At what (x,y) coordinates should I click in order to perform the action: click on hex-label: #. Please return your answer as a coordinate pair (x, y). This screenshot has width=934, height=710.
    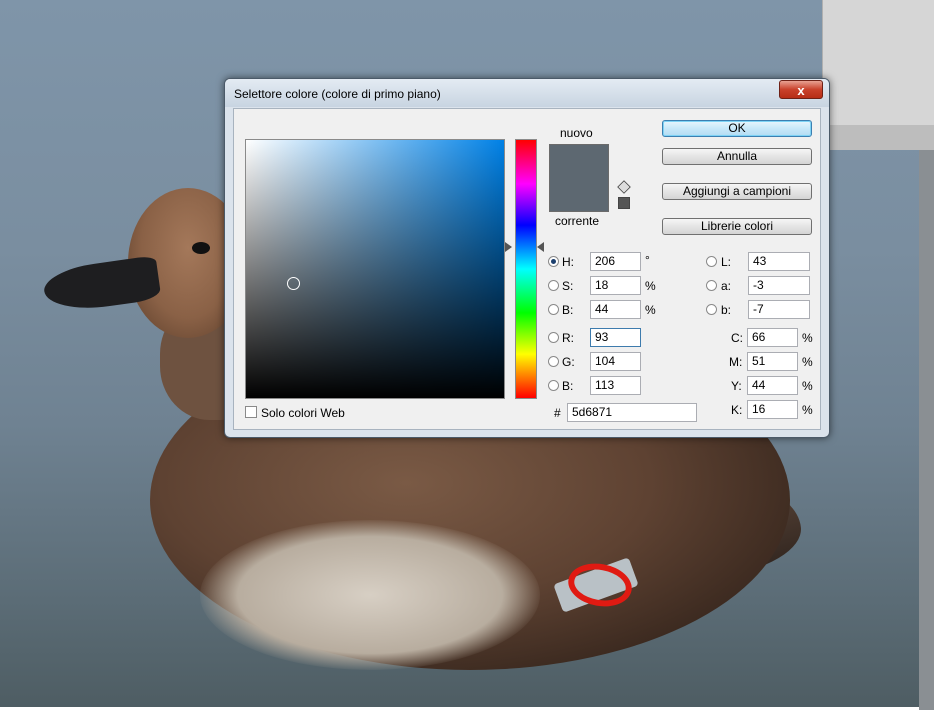
    Looking at the image, I should click on (557, 413).